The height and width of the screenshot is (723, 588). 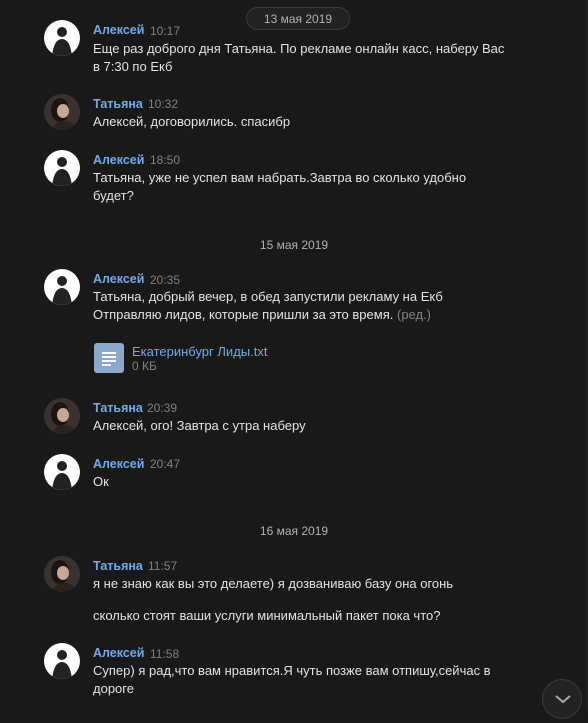 I want to click on message-time: 11:57, so click(x=162, y=566).